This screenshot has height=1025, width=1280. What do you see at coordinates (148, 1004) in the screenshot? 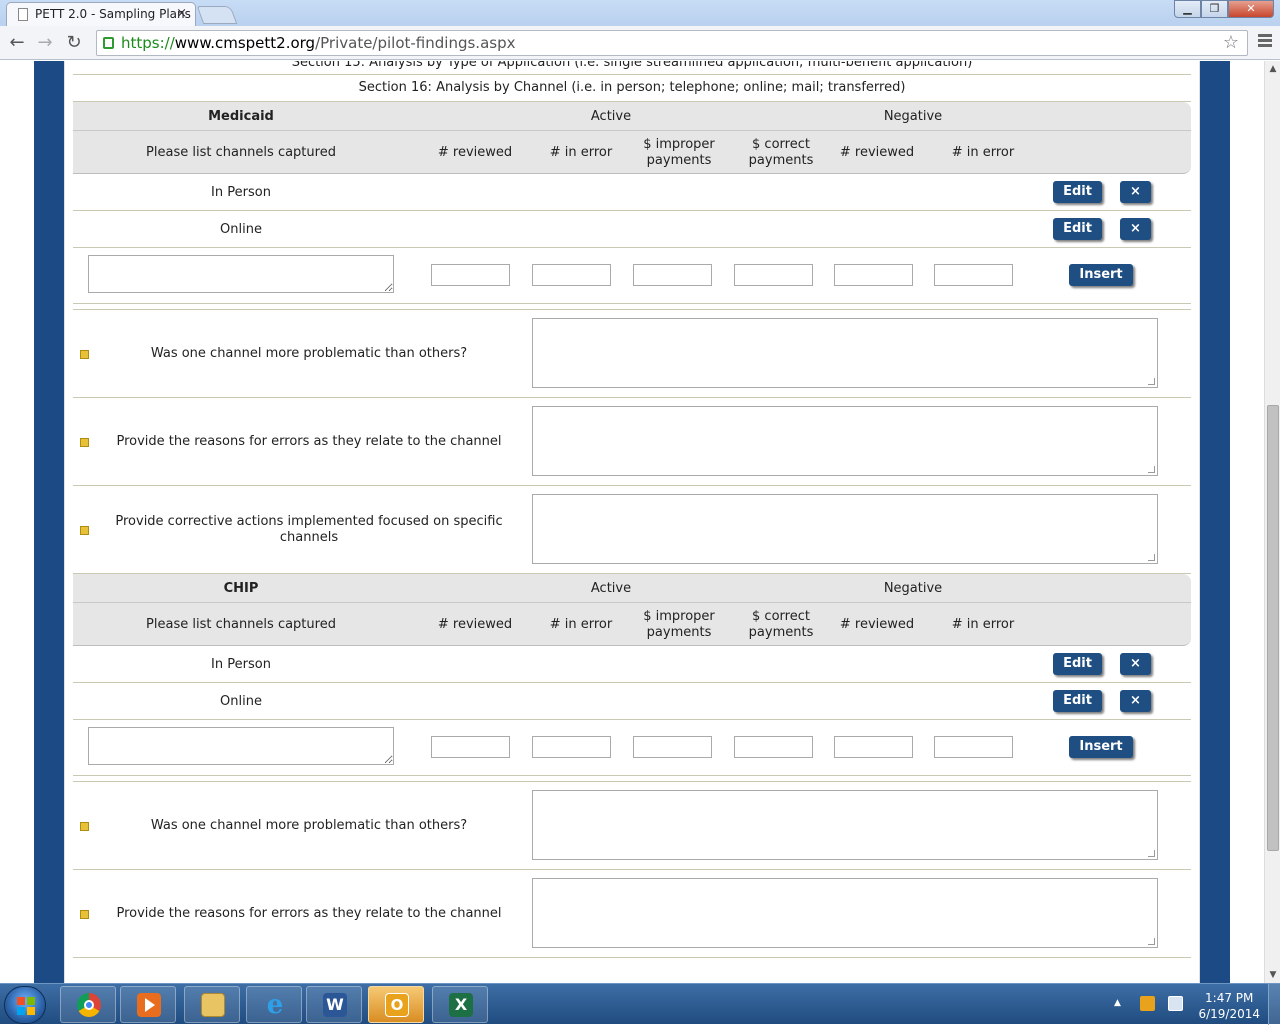
I see `media-player-icon` at bounding box center [148, 1004].